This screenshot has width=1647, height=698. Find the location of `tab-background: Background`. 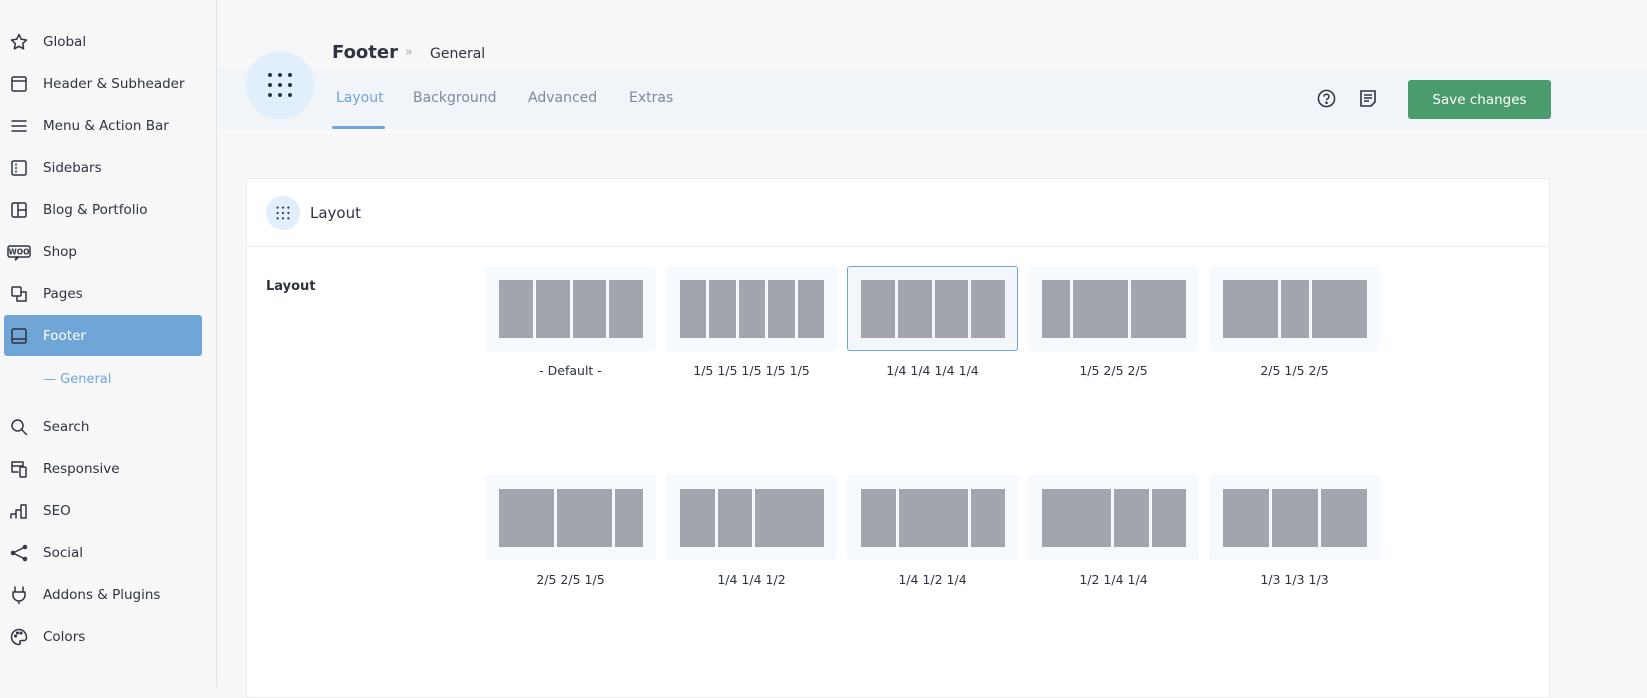

tab-background: Background is located at coordinates (455, 98).